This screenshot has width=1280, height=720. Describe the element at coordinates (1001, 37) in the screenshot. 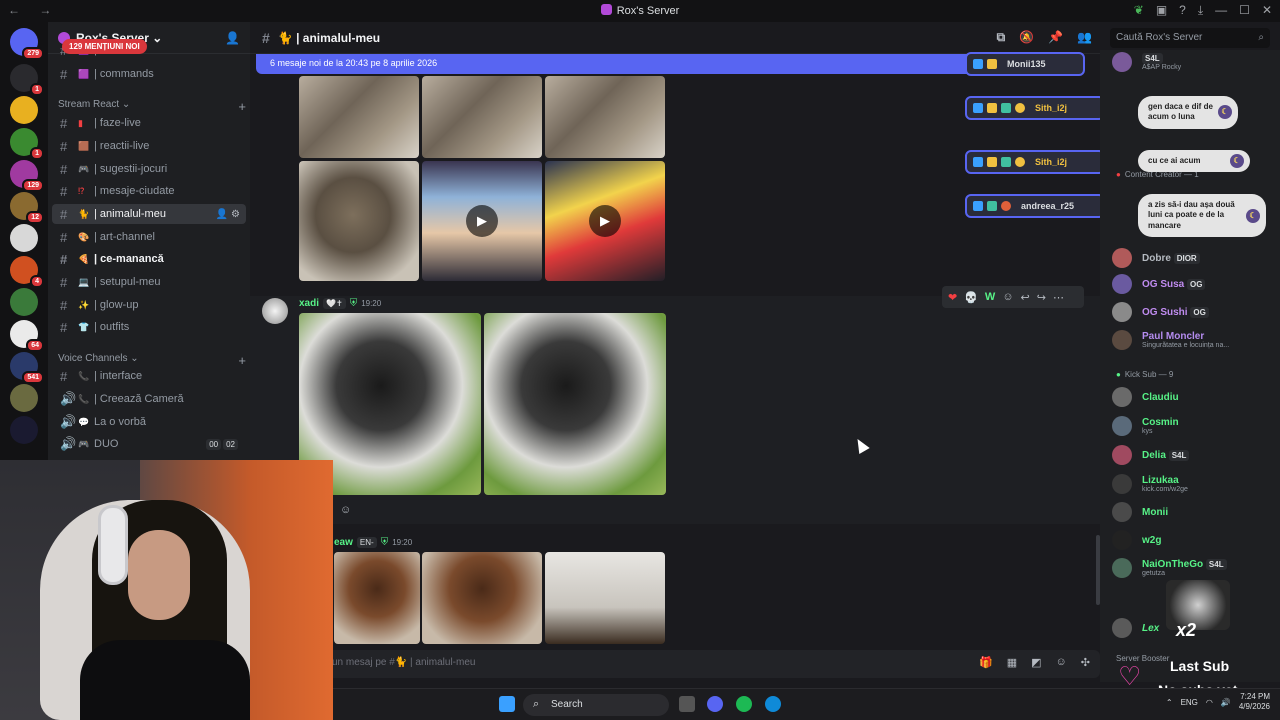

I see `threads-icon: ⧉` at that location.